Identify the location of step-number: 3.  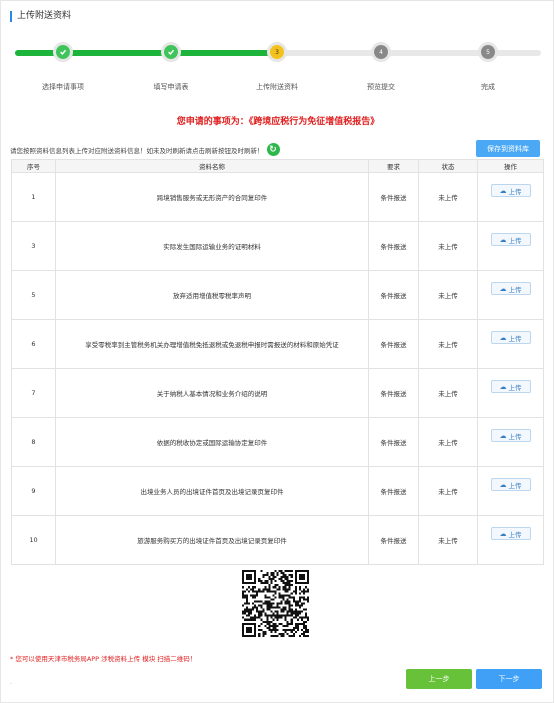
(277, 52).